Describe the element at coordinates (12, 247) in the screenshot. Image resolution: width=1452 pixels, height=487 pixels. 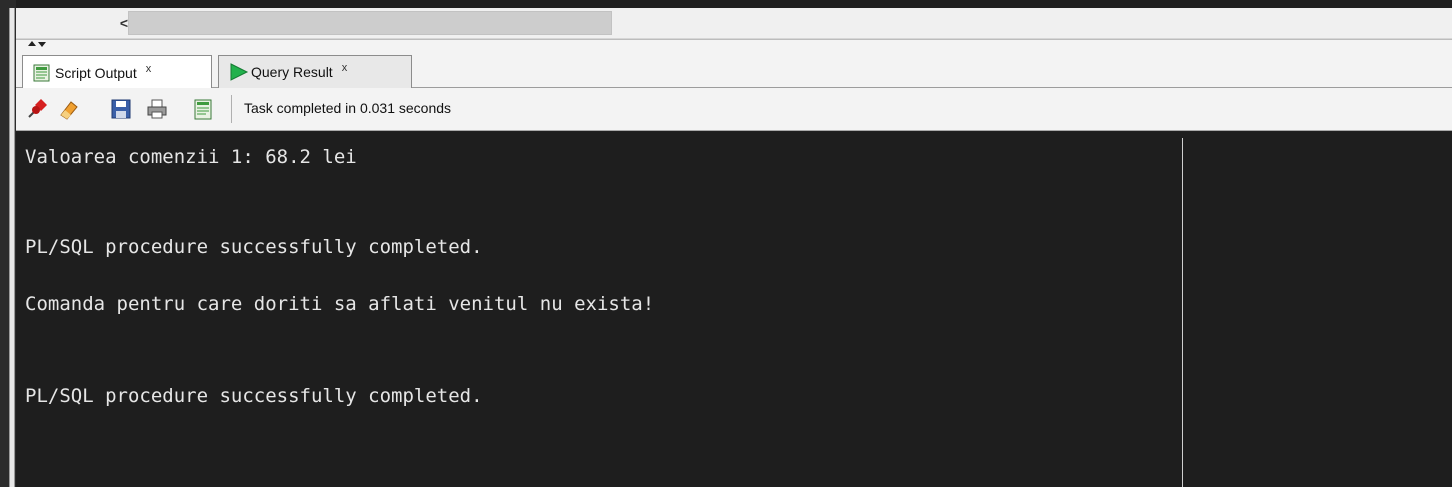
I see `left-panel-edge` at that location.